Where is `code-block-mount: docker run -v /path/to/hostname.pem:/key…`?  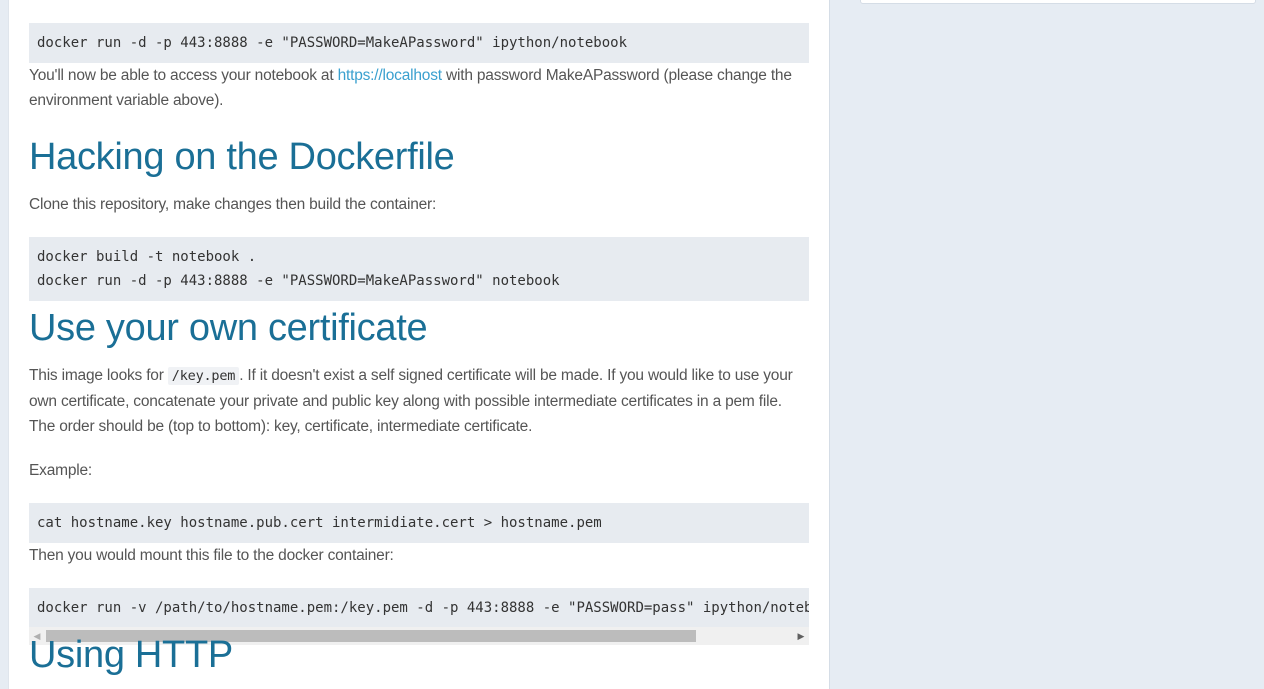
code-block-mount: docker run -v /path/to/hostname.pem:/key… is located at coordinates (419, 607).